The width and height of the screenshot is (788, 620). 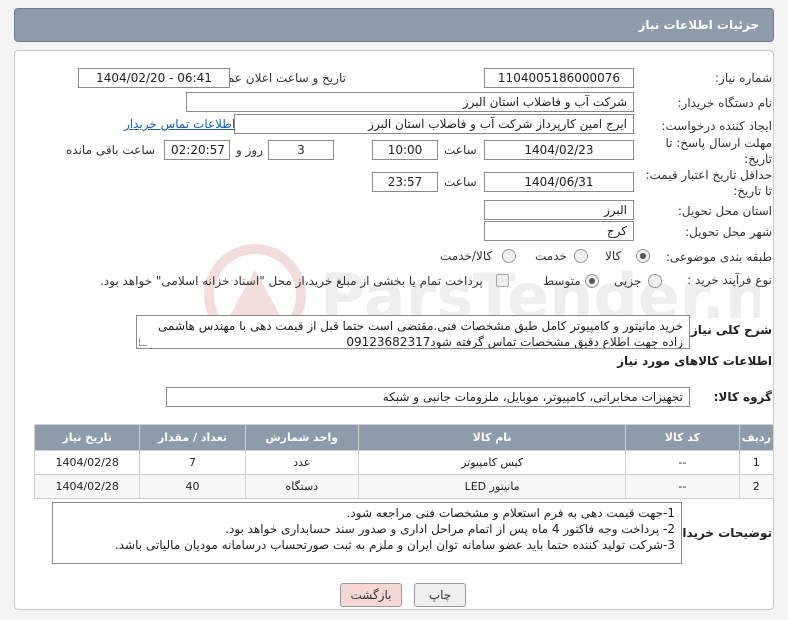 What do you see at coordinates (559, 182) in the screenshot?
I see `validity-date-field: 1404/06/31` at bounding box center [559, 182].